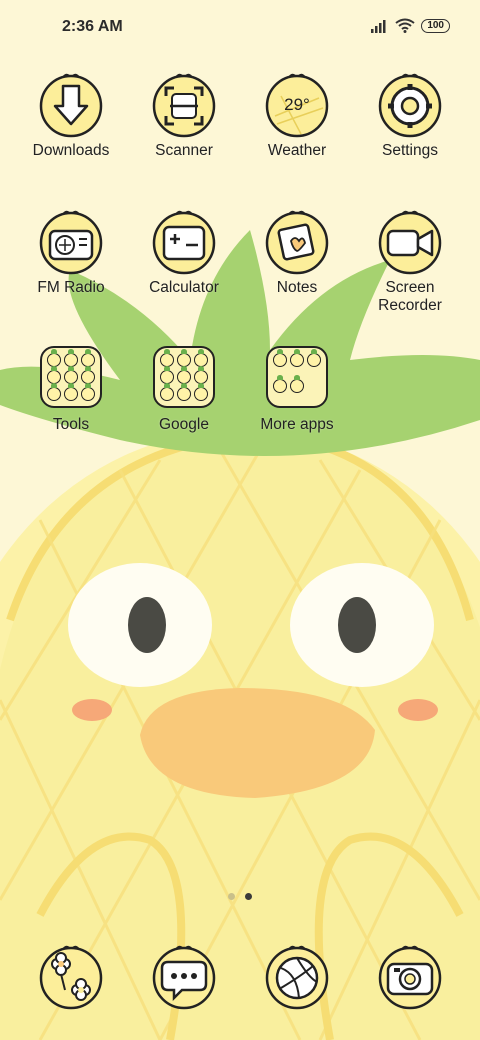  Describe the element at coordinates (410, 977) in the screenshot. I see `camera-icon` at that location.